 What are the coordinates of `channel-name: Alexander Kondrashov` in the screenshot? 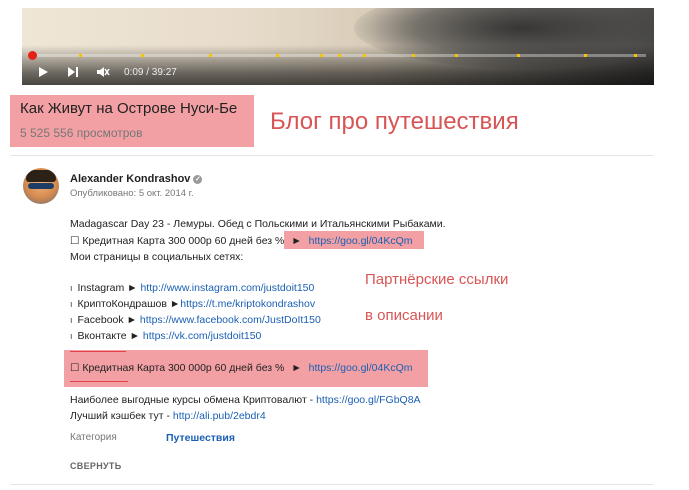 It's located at (130, 179).